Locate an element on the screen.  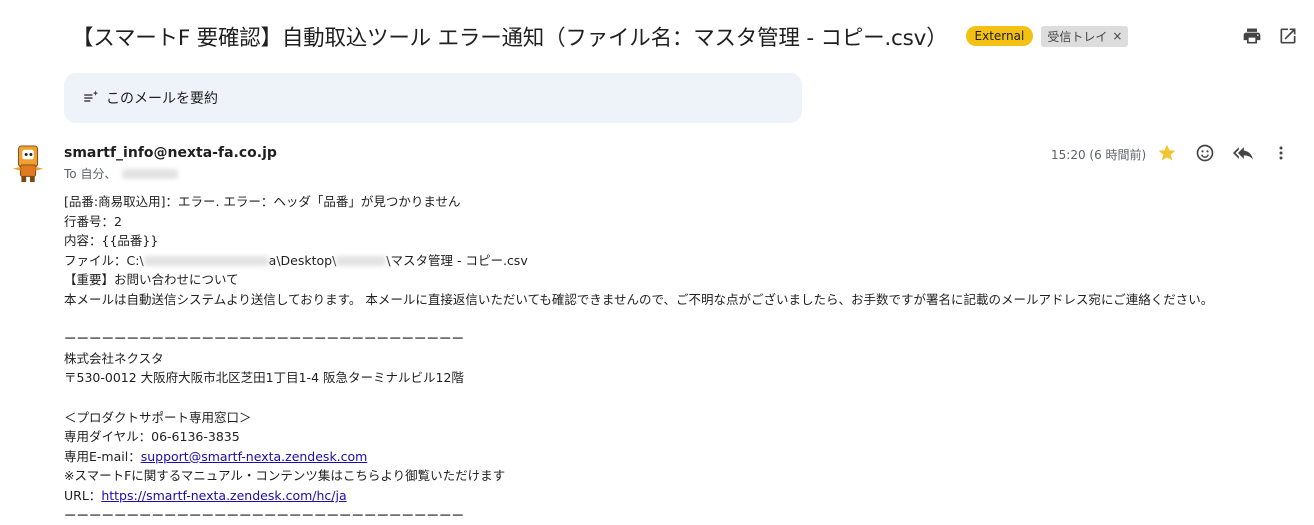
content-line: 内容：{{品番}} is located at coordinates (111, 241).